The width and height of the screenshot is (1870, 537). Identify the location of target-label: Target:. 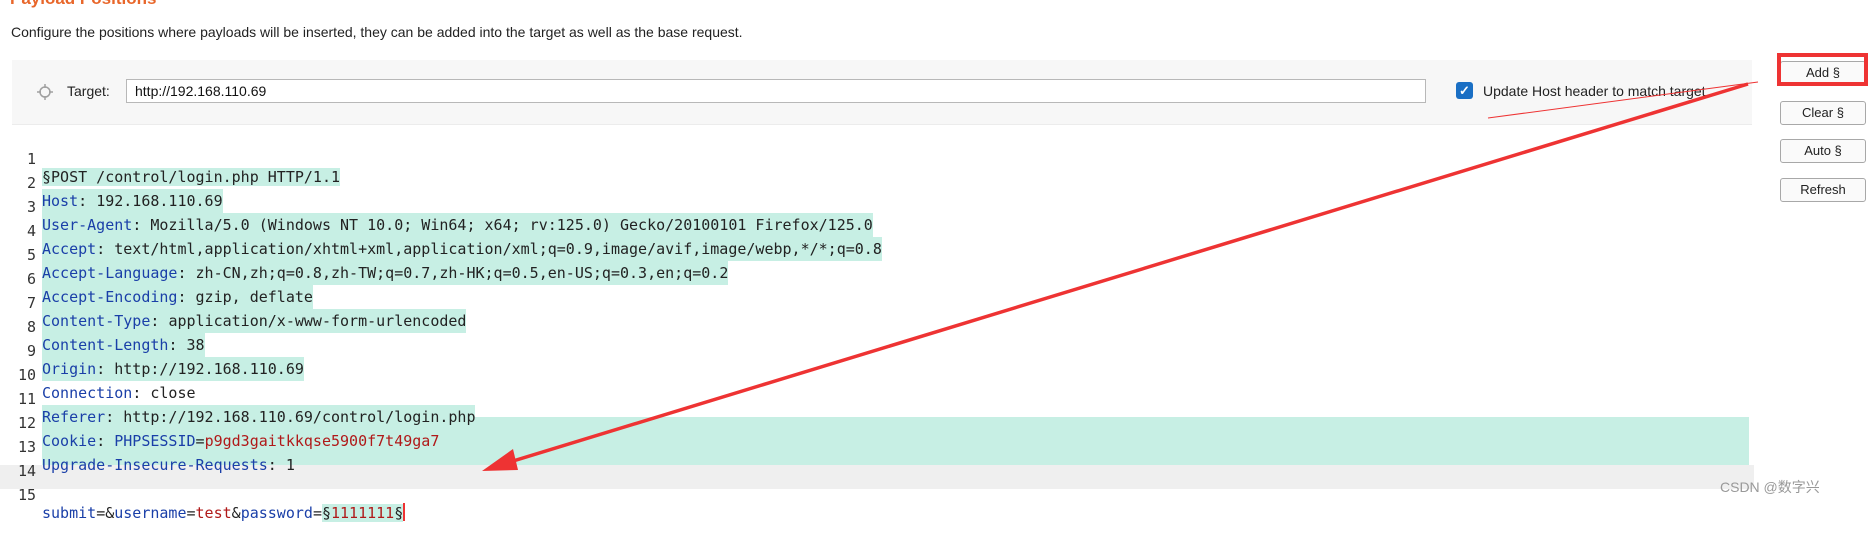
(88, 91).